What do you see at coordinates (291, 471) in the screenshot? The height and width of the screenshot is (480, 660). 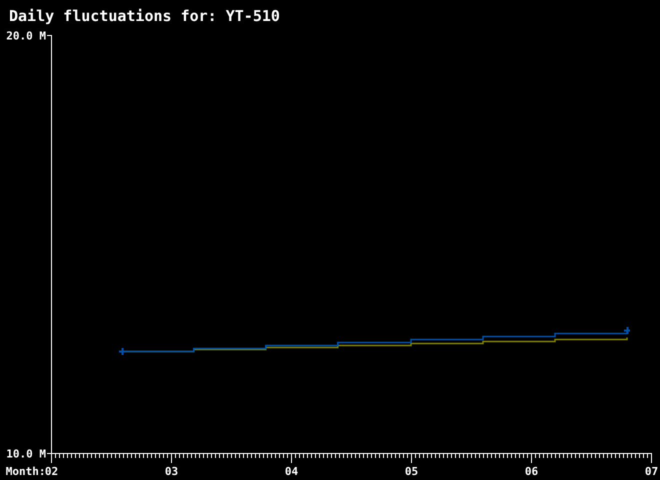 I see `axis-tick-label: 04` at bounding box center [291, 471].